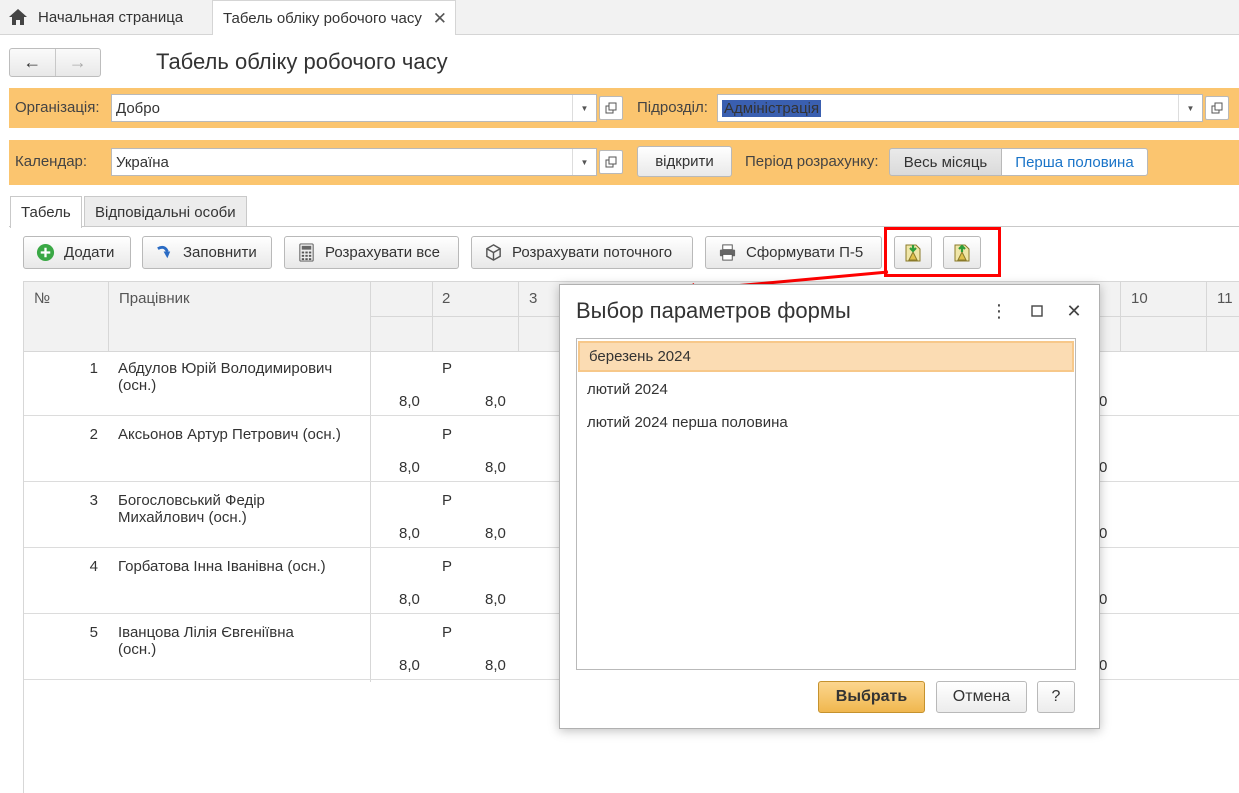 This screenshot has width=1239, height=793. Describe the element at coordinates (727, 252) in the screenshot. I see `printer-icon` at that location.